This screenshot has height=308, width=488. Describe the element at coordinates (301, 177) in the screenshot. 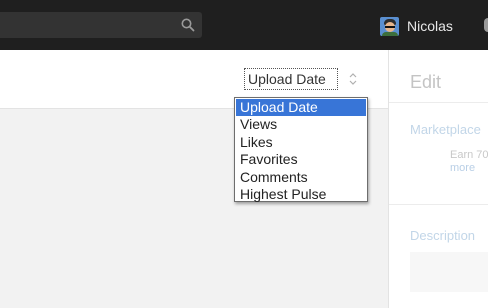

I see `sort-option: Comments` at that location.